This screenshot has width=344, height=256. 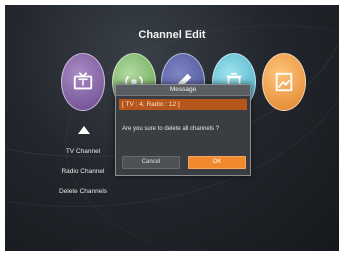 I want to click on dialog-title: Message, so click(x=183, y=90).